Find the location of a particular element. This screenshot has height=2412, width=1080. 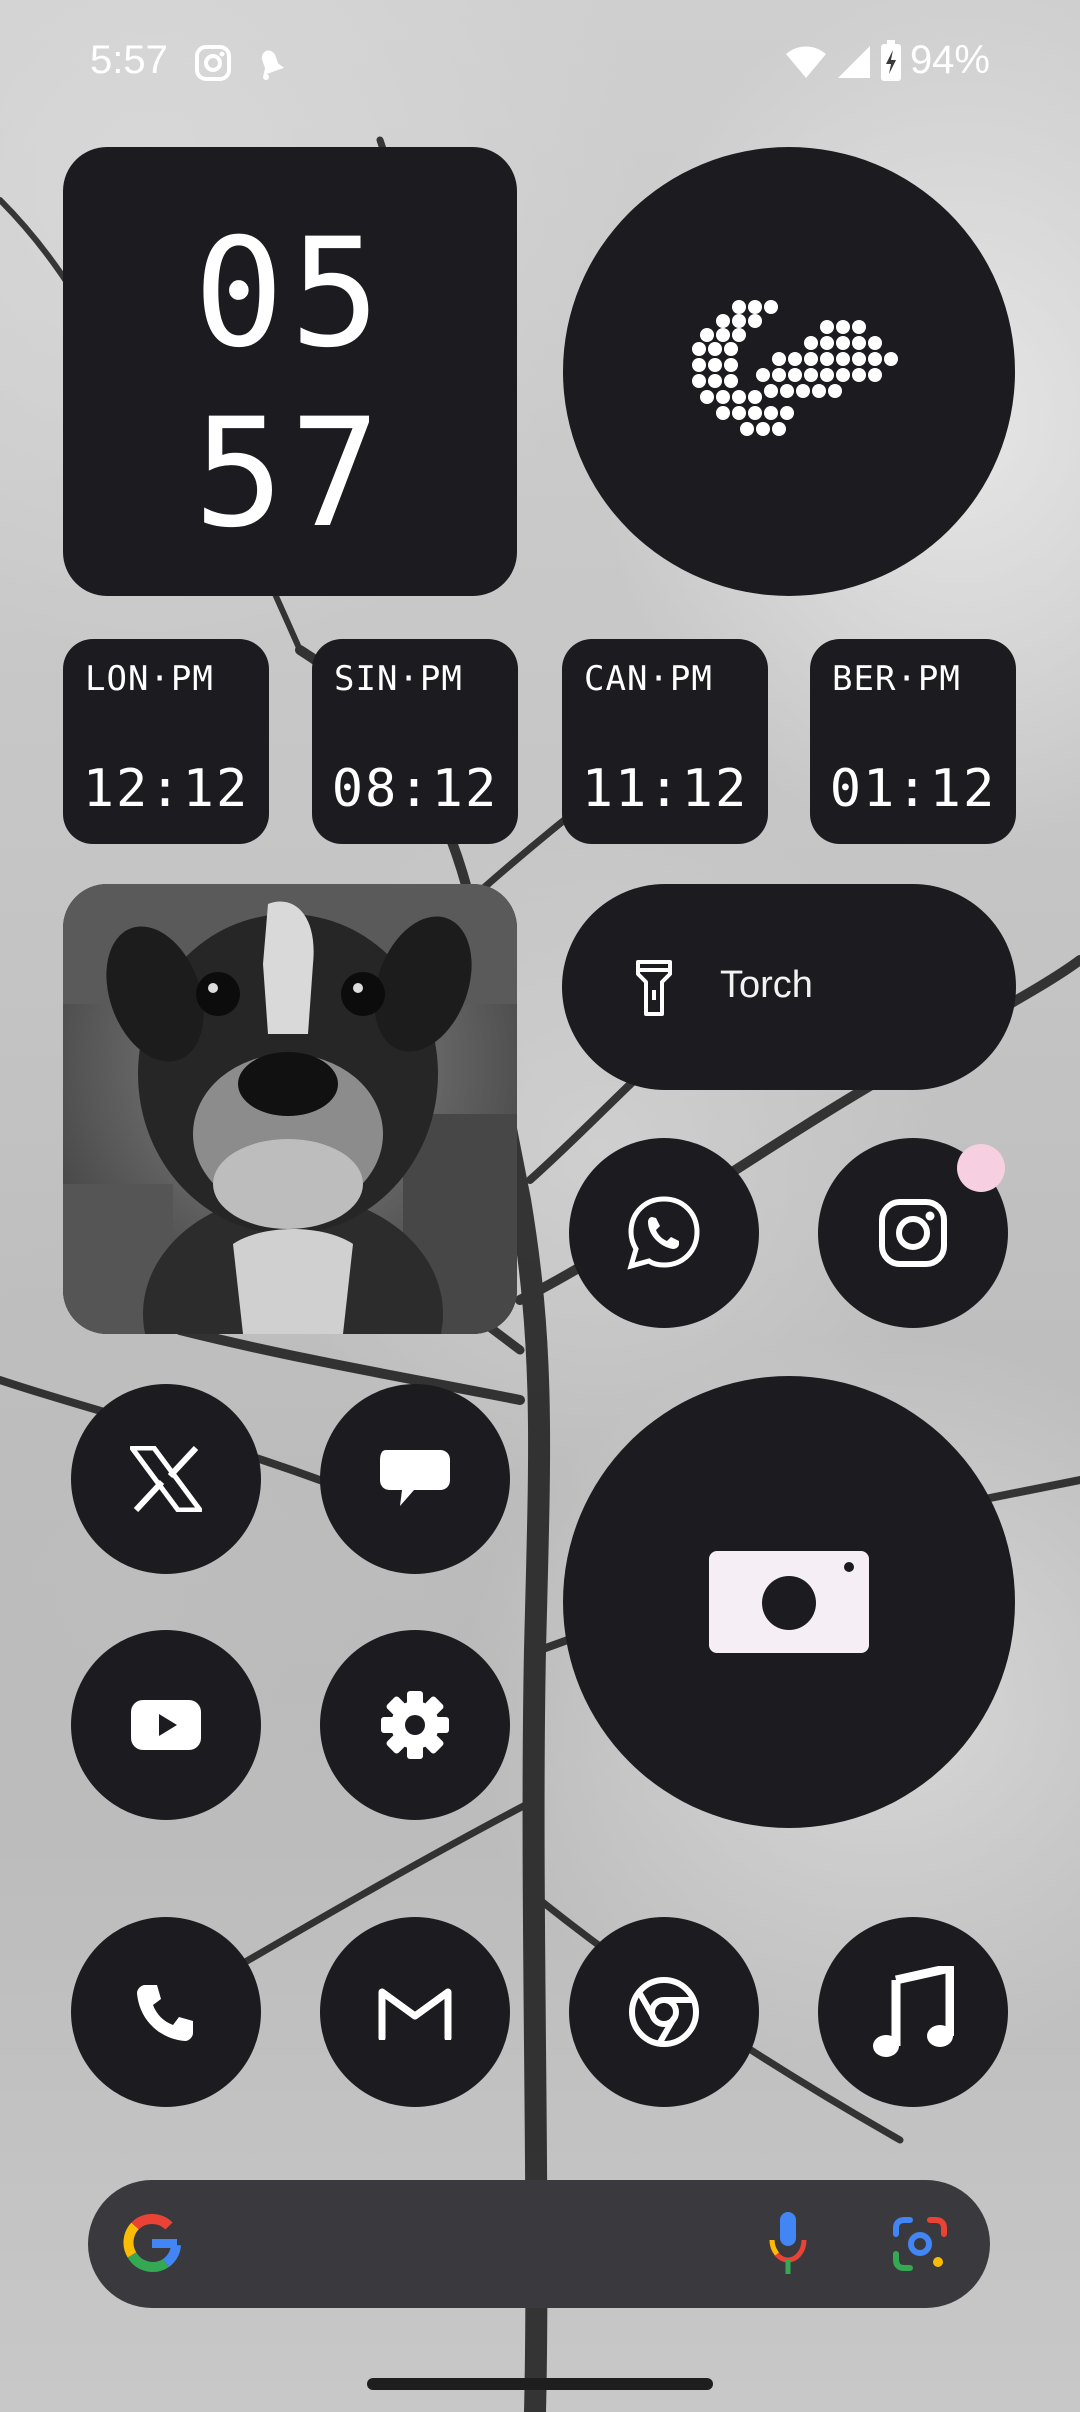

signal-icon is located at coordinates (854, 62).